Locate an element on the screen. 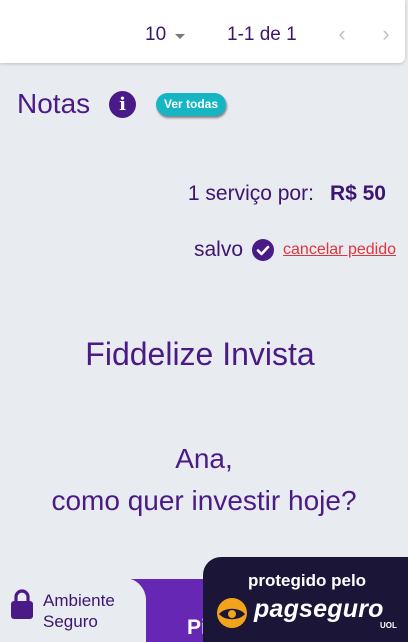 Image resolution: width=408 pixels, height=642 pixels. lock-icon is located at coordinates (22, 604).